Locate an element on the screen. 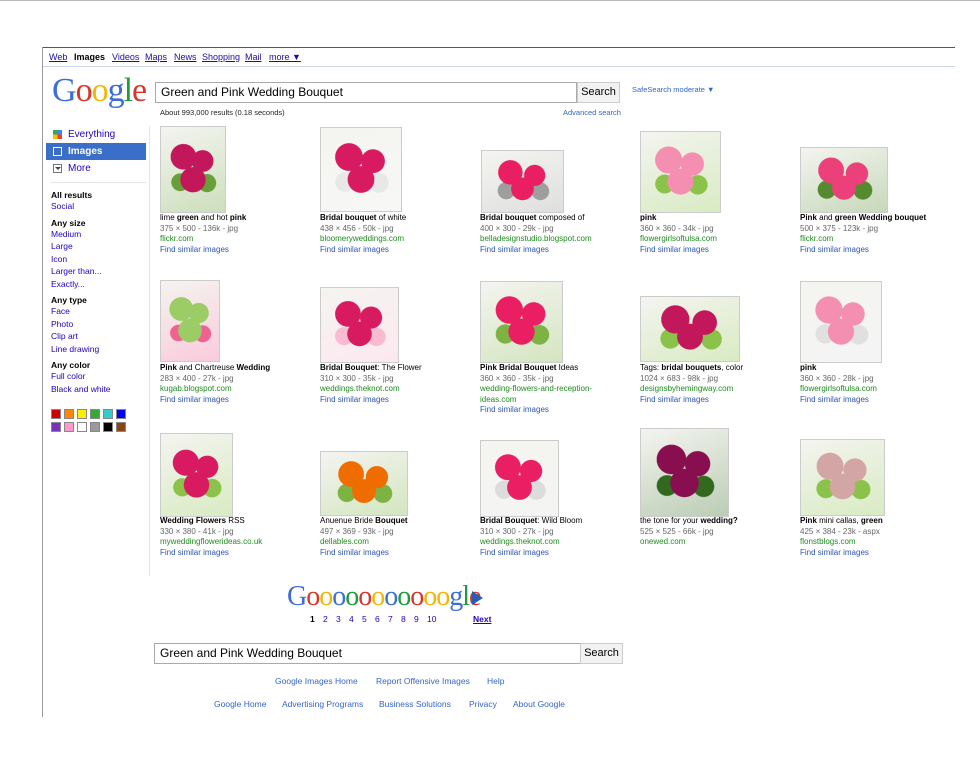 Image resolution: width=980 pixels, height=757 pixels. page-link: 5 is located at coordinates (364, 619).